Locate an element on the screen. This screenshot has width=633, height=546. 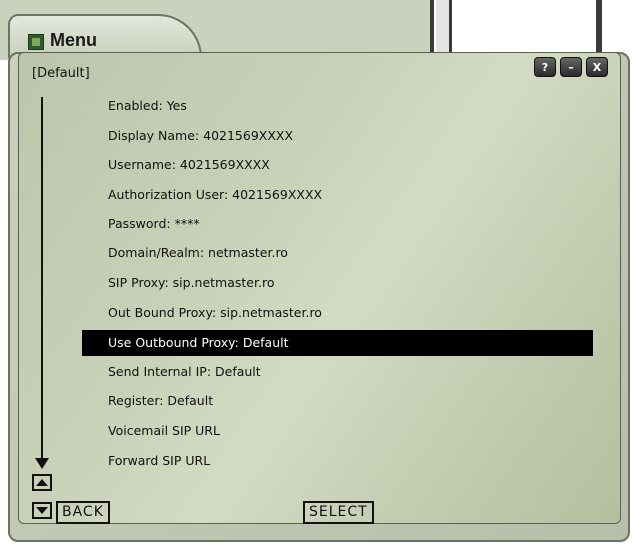
close-icon: X is located at coordinates (597, 67).